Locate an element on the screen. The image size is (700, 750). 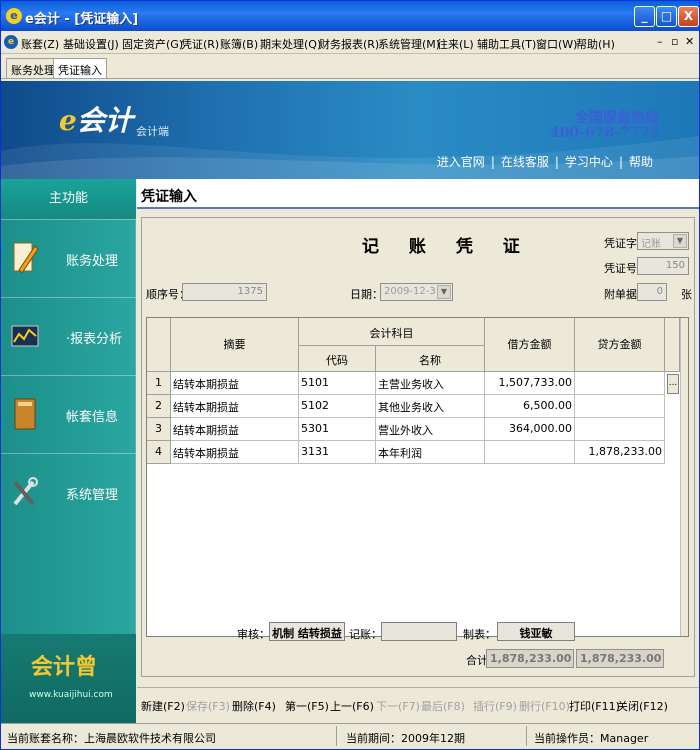
vertical-scrollbar is located at coordinates (684, 477).